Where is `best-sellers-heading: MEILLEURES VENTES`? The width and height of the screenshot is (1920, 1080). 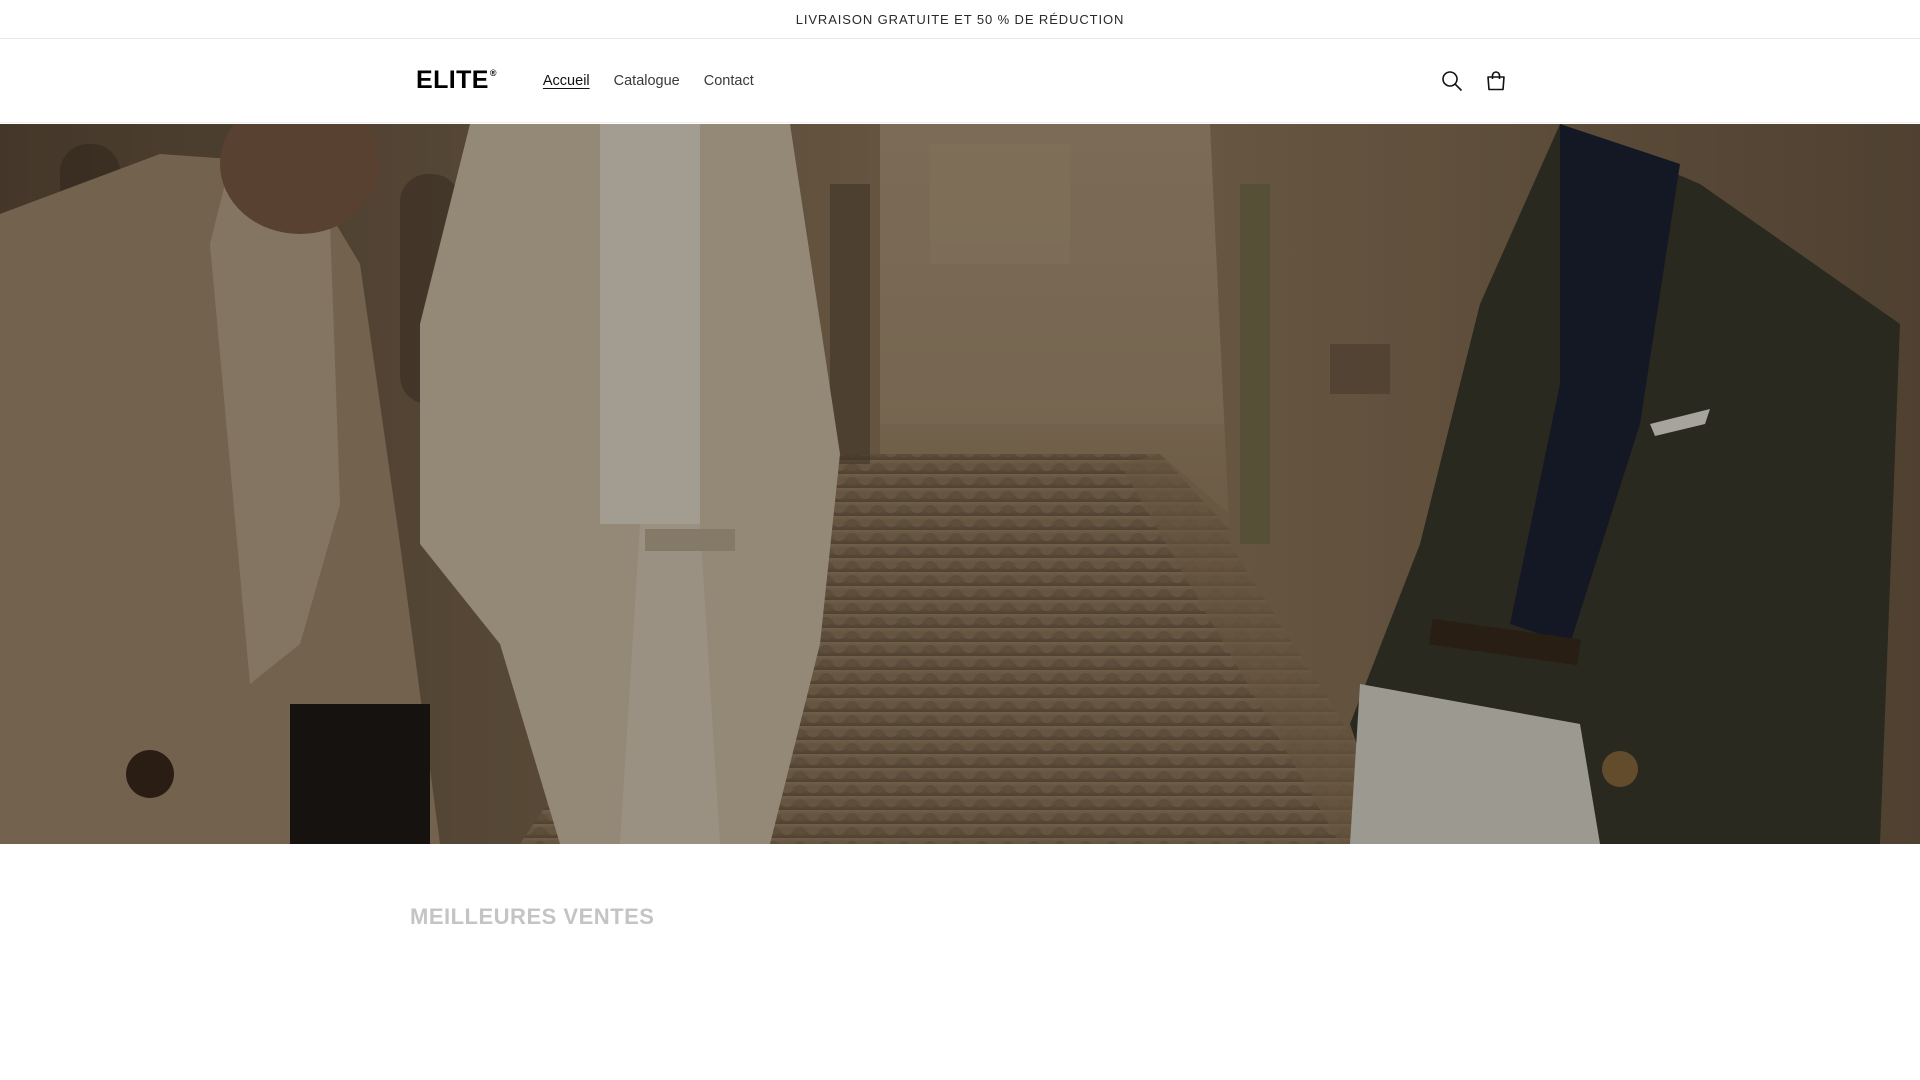 best-sellers-heading: MEILLEURES VENTES is located at coordinates (532, 916).